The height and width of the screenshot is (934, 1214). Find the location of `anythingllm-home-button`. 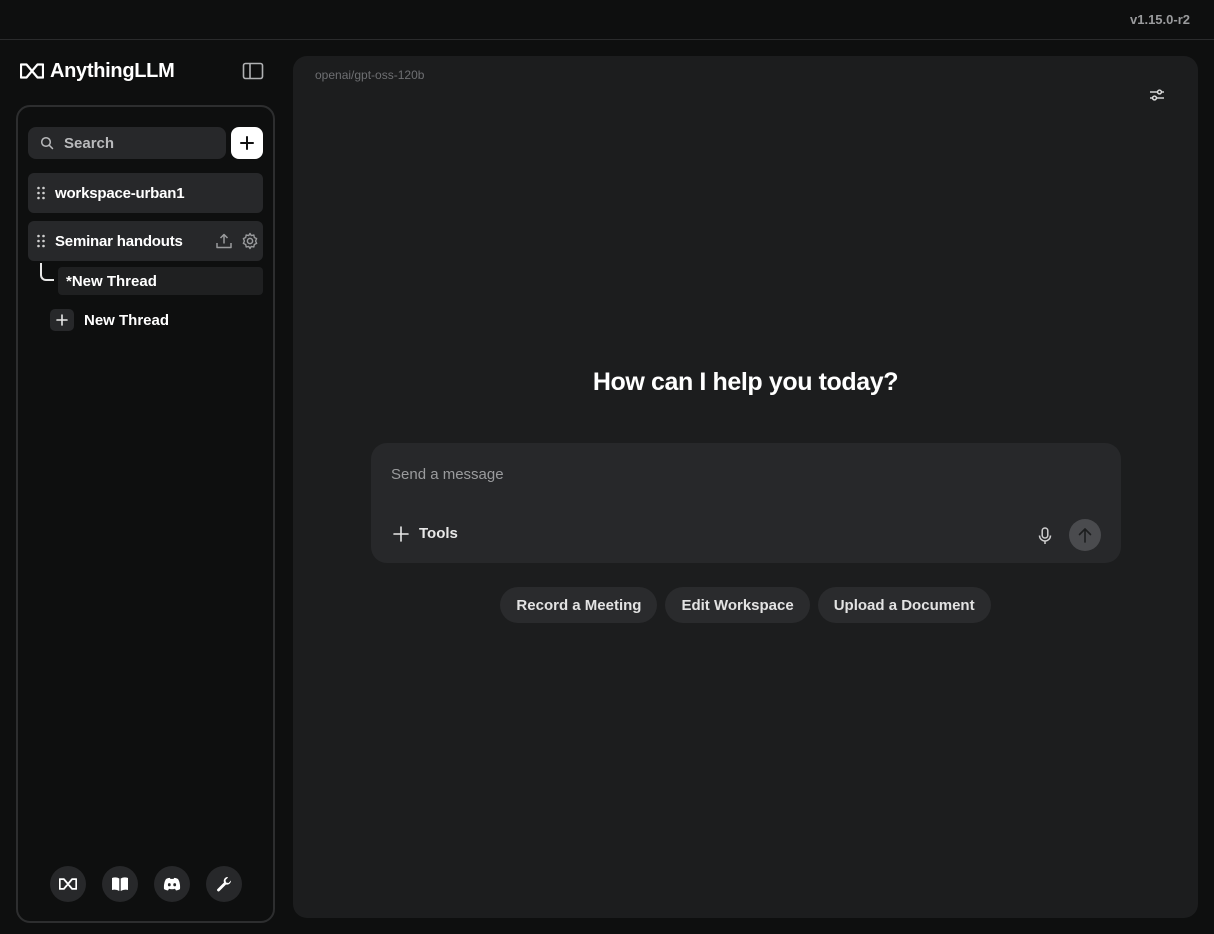

anythingllm-home-button is located at coordinates (68, 884).